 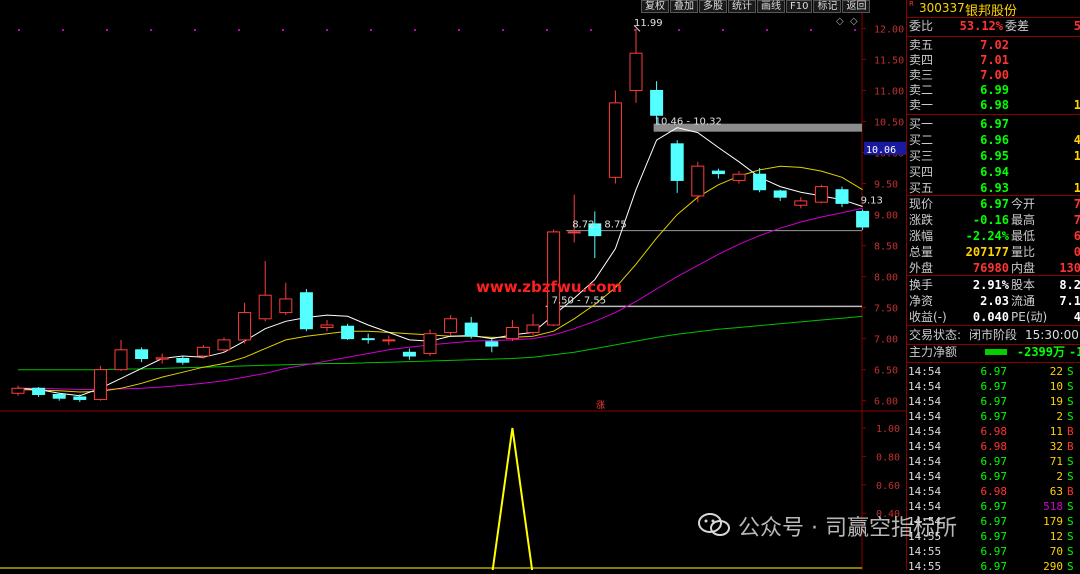 I want to click on price-tick-label: 10.50, so click(x=889, y=122).